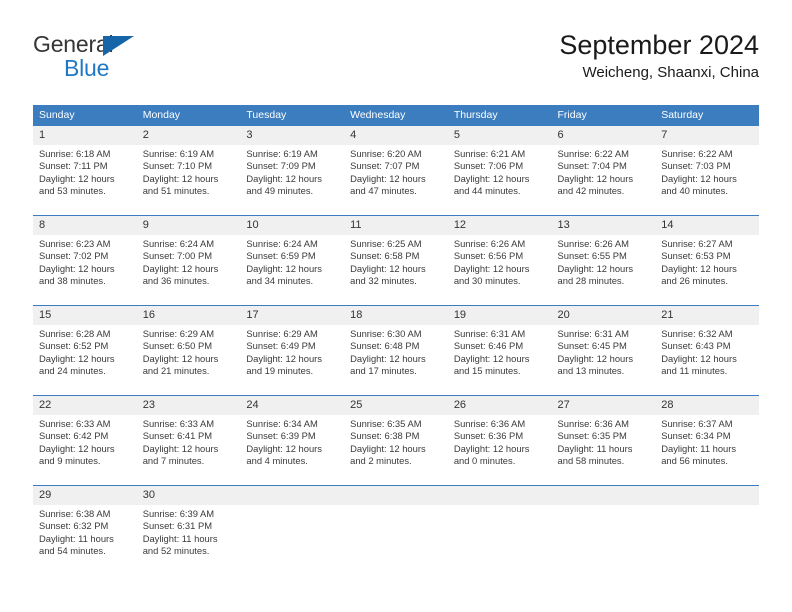  Describe the element at coordinates (76, 544) in the screenshot. I see `daylight-text: Daylight: 11 hours and 54 minutes.` at that location.